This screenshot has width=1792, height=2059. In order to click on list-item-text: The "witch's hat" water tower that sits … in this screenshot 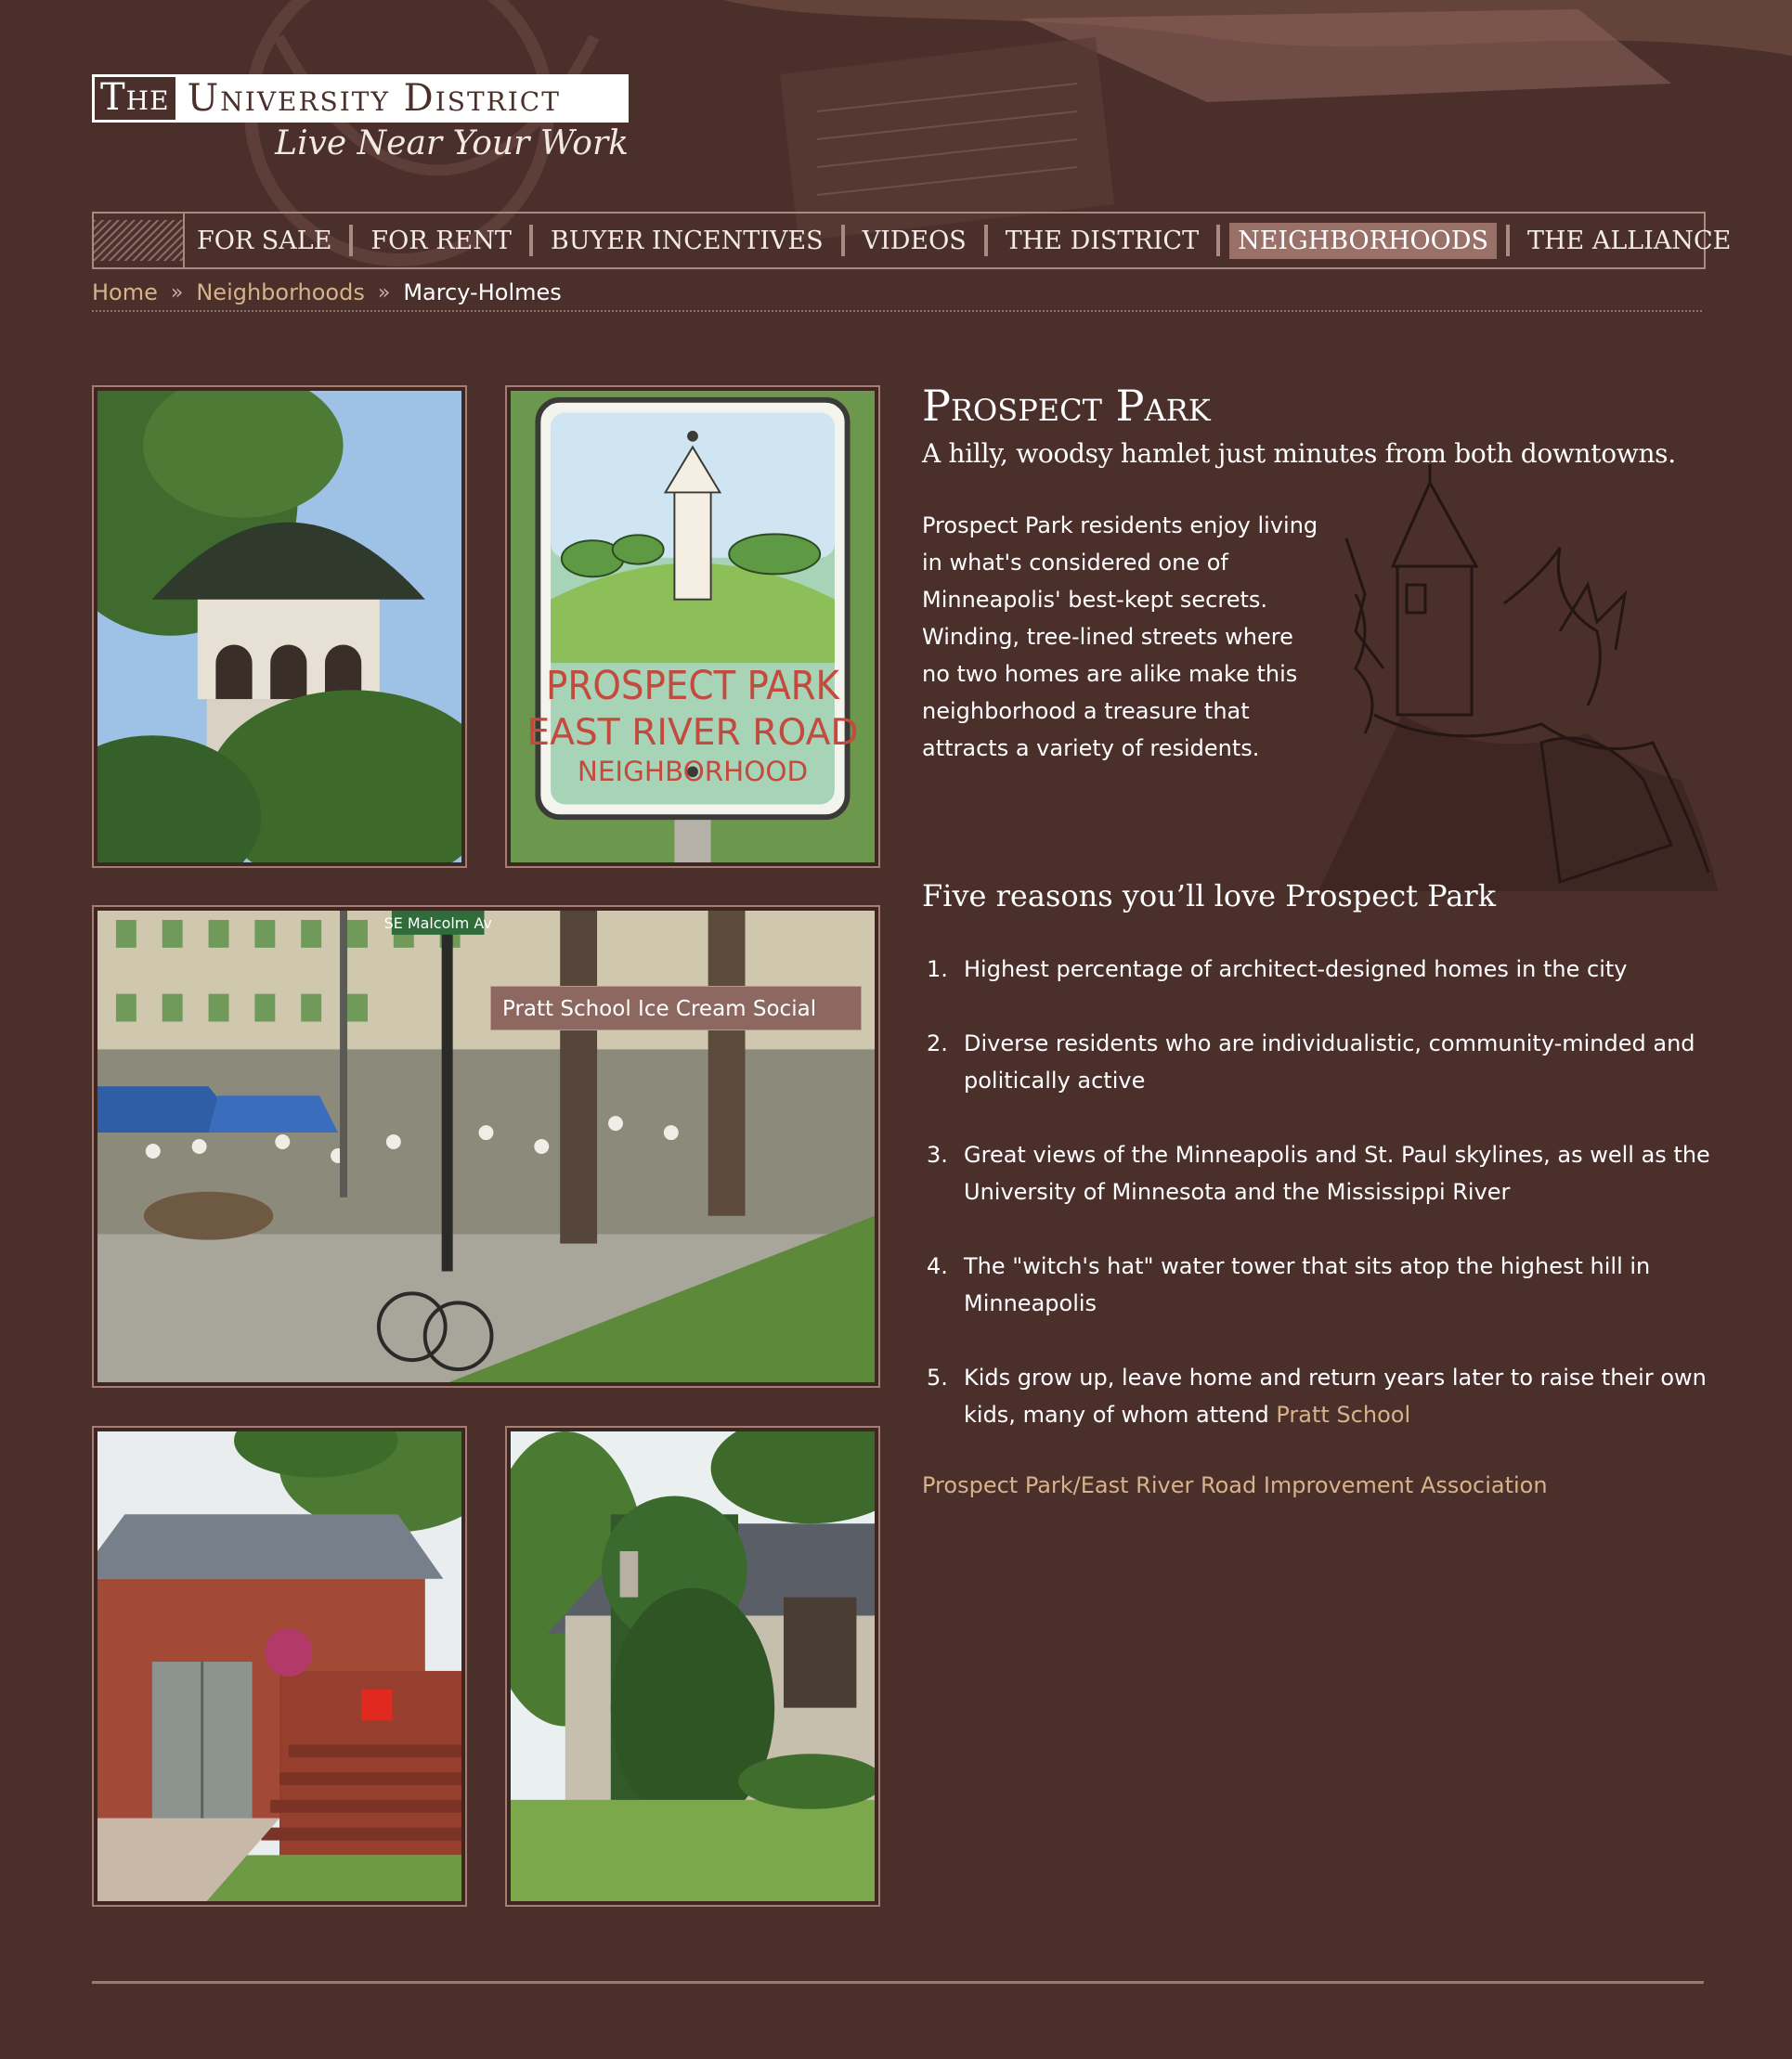, I will do `click(1307, 1284)`.